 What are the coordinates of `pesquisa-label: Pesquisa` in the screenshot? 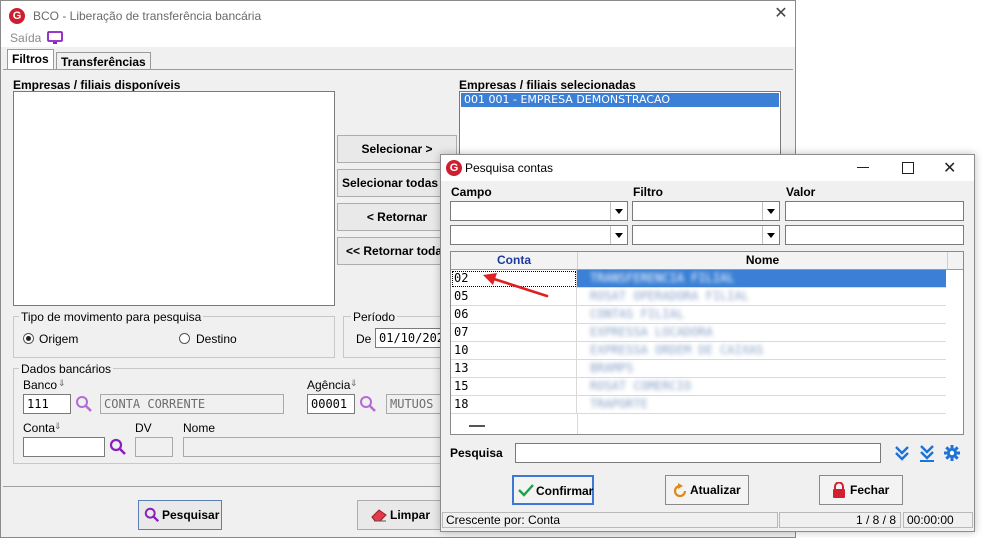 It's located at (476, 453).